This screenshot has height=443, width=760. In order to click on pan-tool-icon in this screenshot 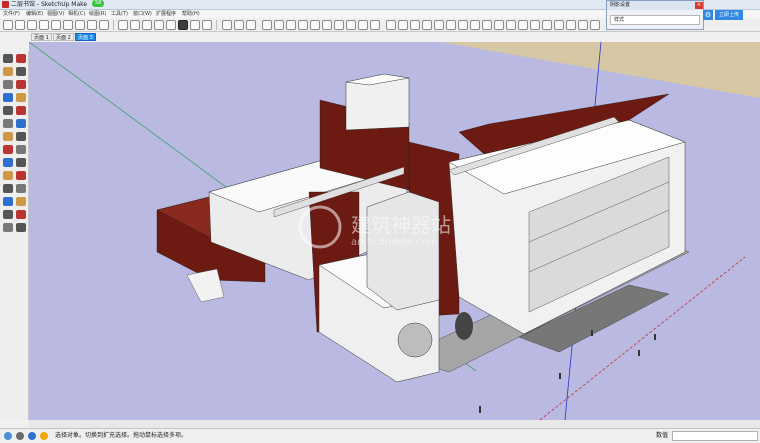, I will do `click(21, 188)`.